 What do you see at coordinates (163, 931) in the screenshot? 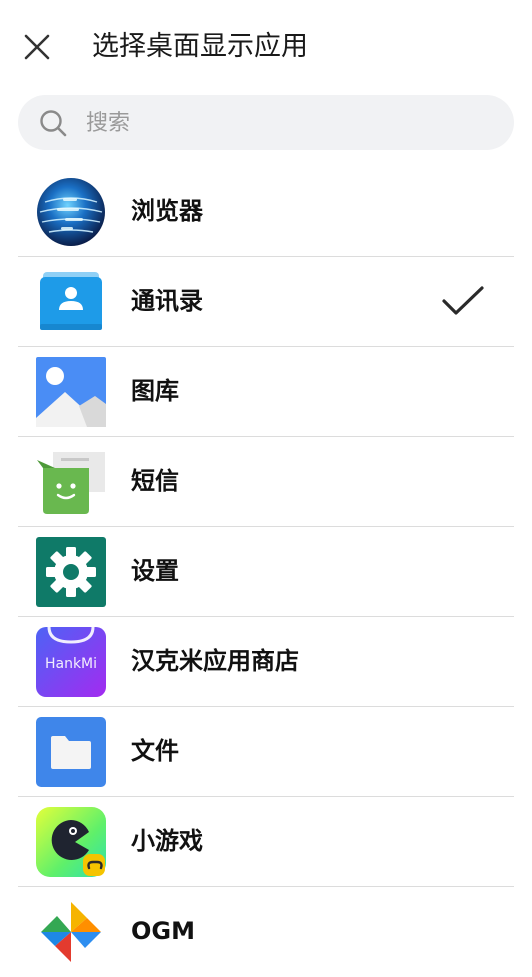
I see `app-label: OGM` at bounding box center [163, 931].